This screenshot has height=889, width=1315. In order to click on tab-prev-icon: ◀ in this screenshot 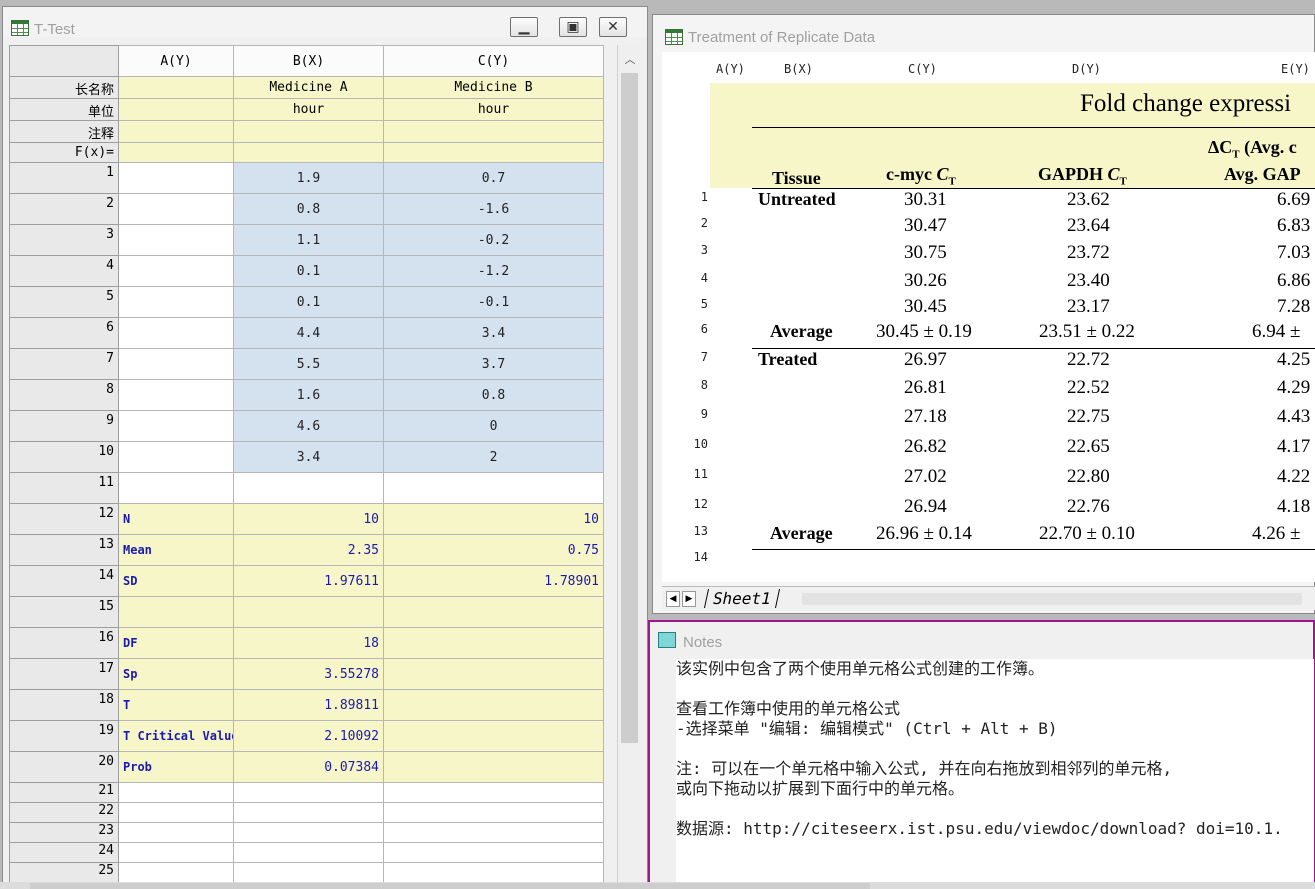, I will do `click(673, 599)`.